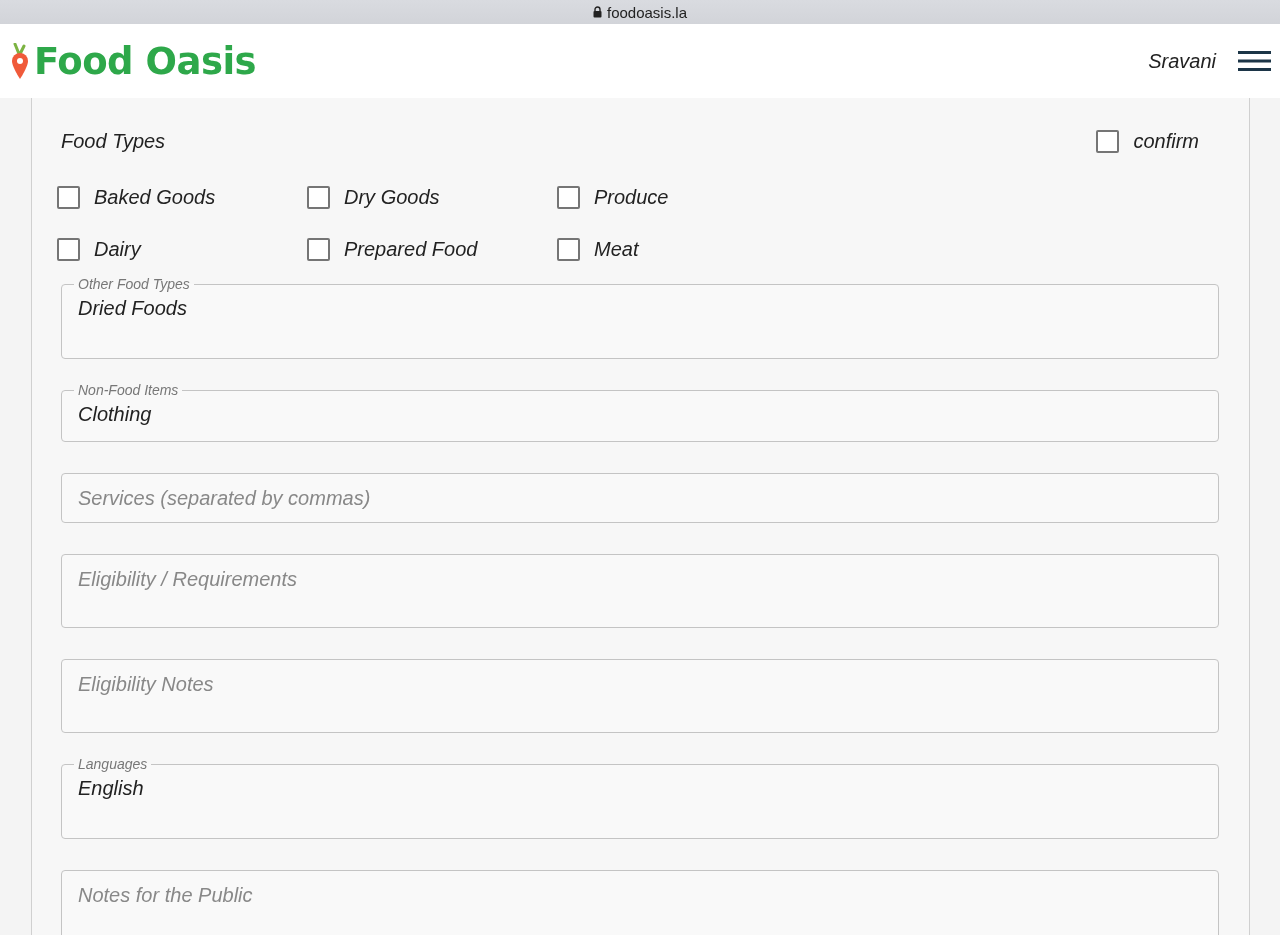  Describe the element at coordinates (1166, 141) in the screenshot. I see `checkbox-label: confirm` at that location.